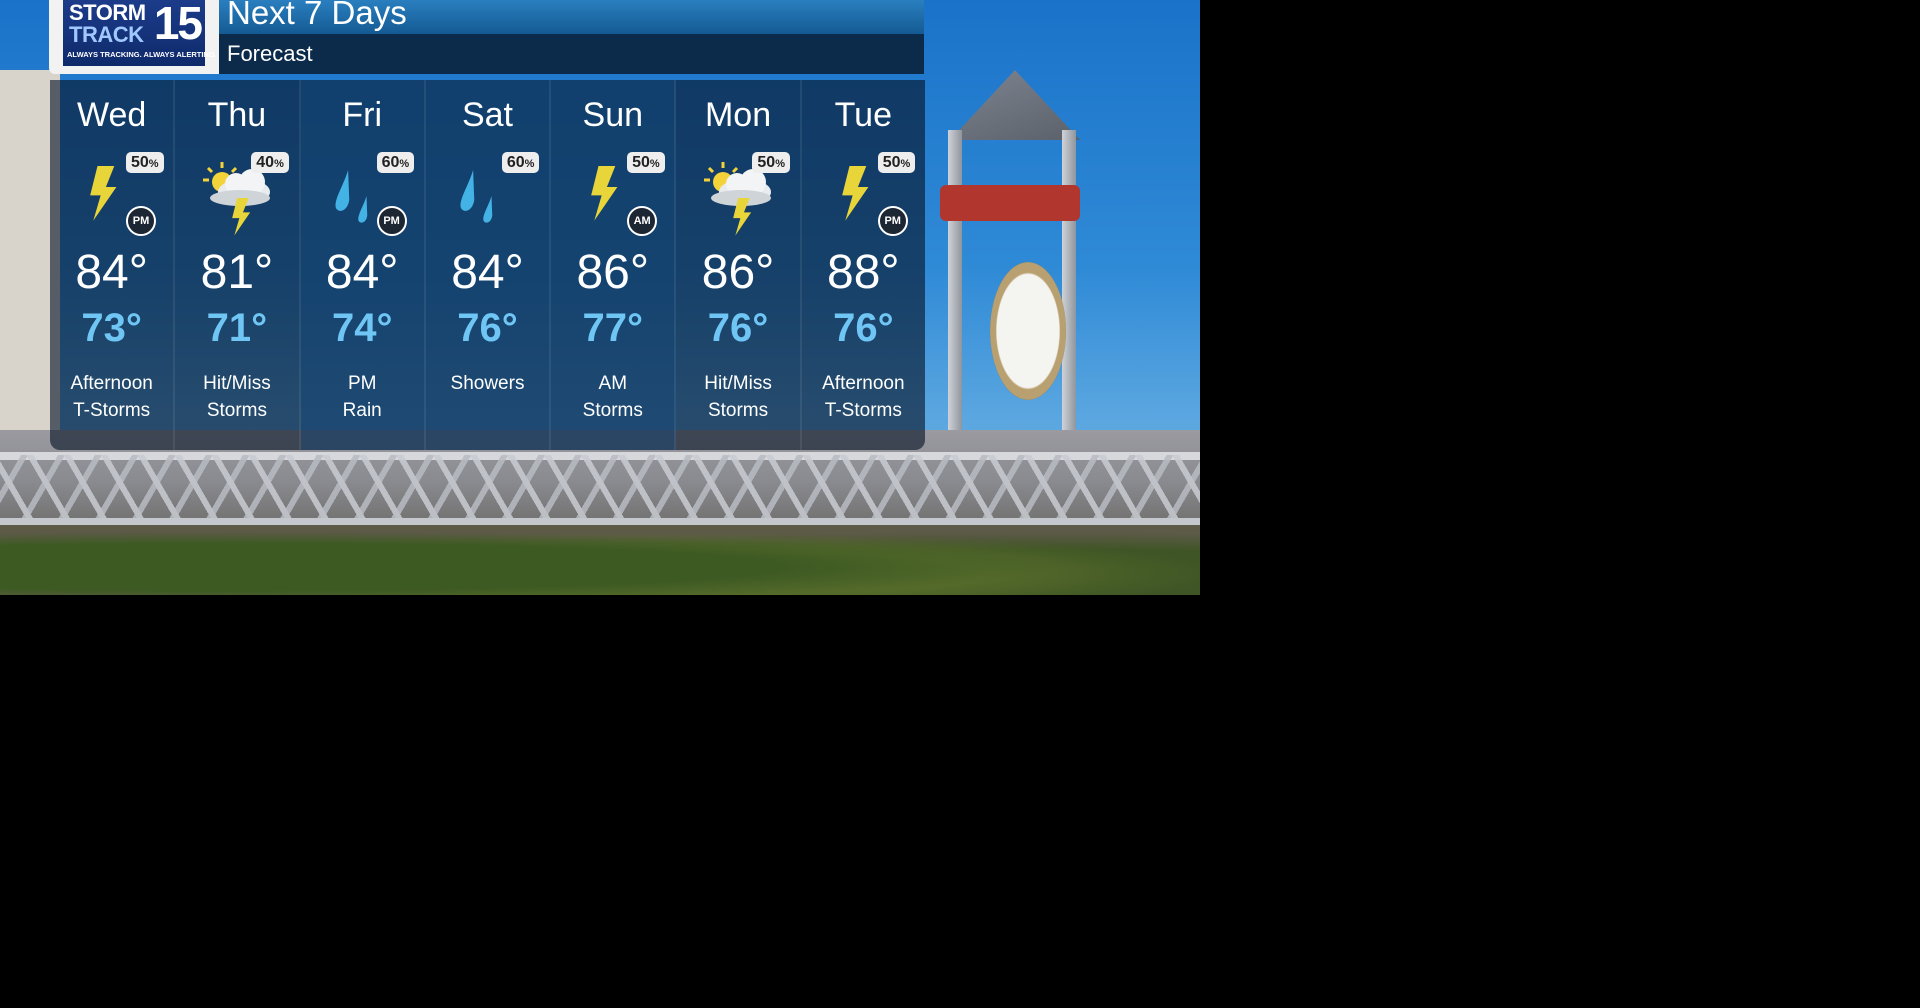 This screenshot has height=1008, width=1920. I want to click on condition-text: PM Rain, so click(362, 397).